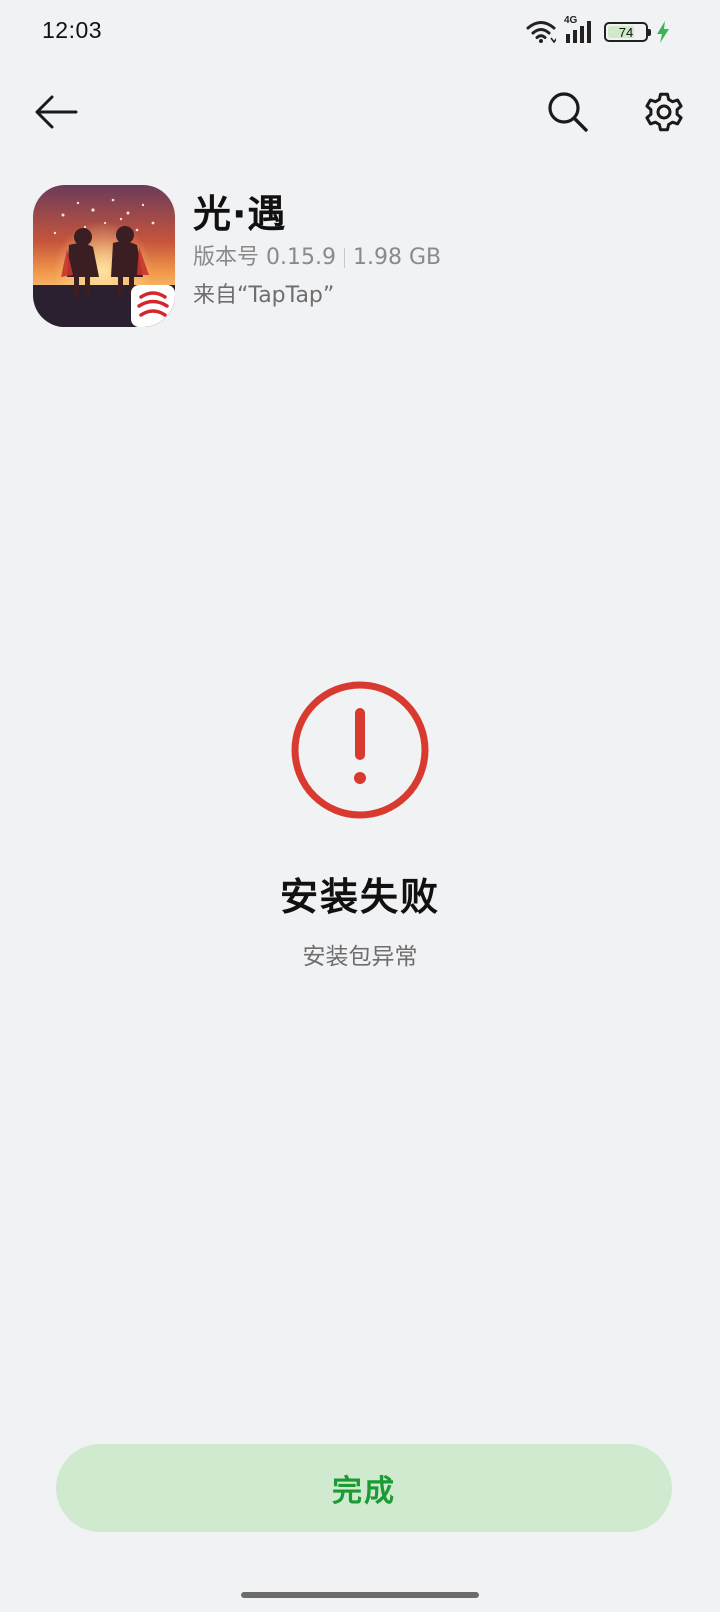 This screenshot has width=720, height=1612. I want to click on battery-level: 74, so click(626, 32).